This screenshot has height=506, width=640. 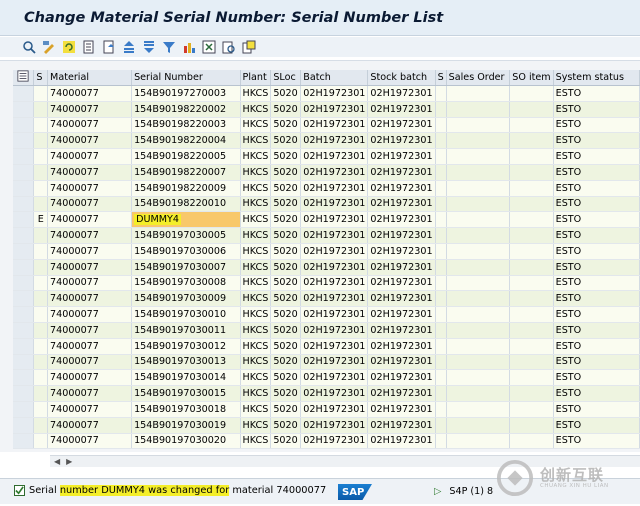 What do you see at coordinates (88, 47) in the screenshot?
I see `choose-icon` at bounding box center [88, 47].